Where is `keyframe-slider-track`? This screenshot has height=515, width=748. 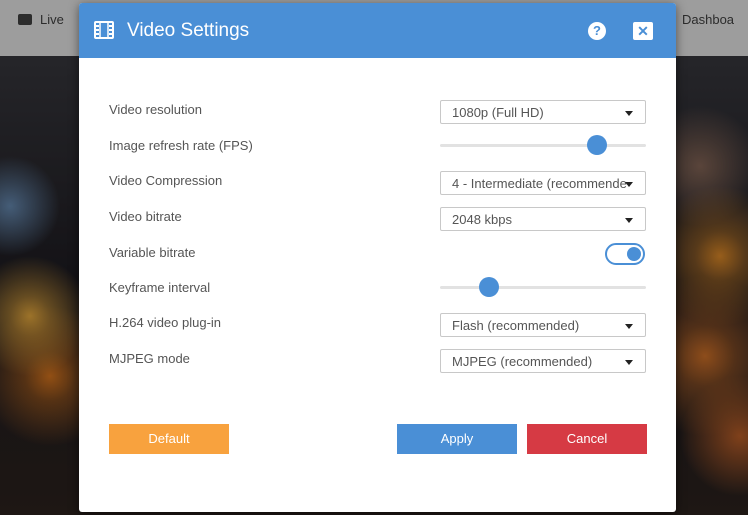
keyframe-slider-track is located at coordinates (543, 287).